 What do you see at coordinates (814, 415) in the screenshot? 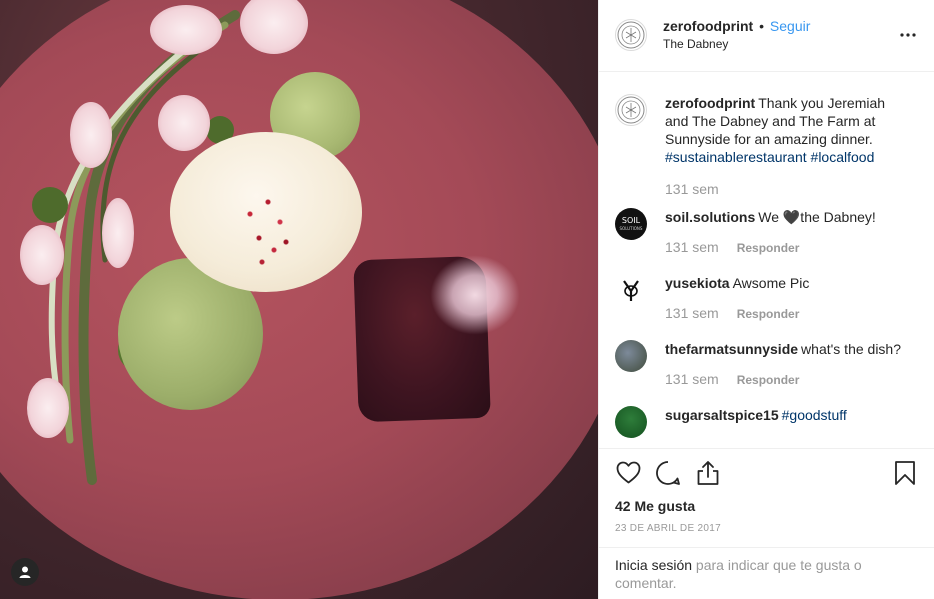
I see `comment-hashtag: #goodstuff` at bounding box center [814, 415].